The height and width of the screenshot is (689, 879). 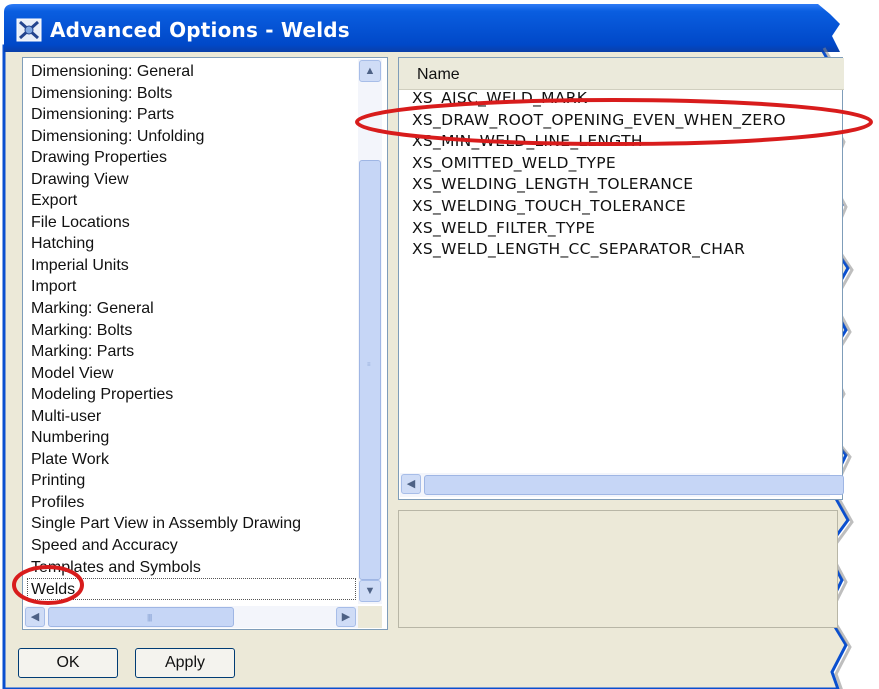 What do you see at coordinates (193, 266) in the screenshot?
I see `category-item: Imperial Units` at bounding box center [193, 266].